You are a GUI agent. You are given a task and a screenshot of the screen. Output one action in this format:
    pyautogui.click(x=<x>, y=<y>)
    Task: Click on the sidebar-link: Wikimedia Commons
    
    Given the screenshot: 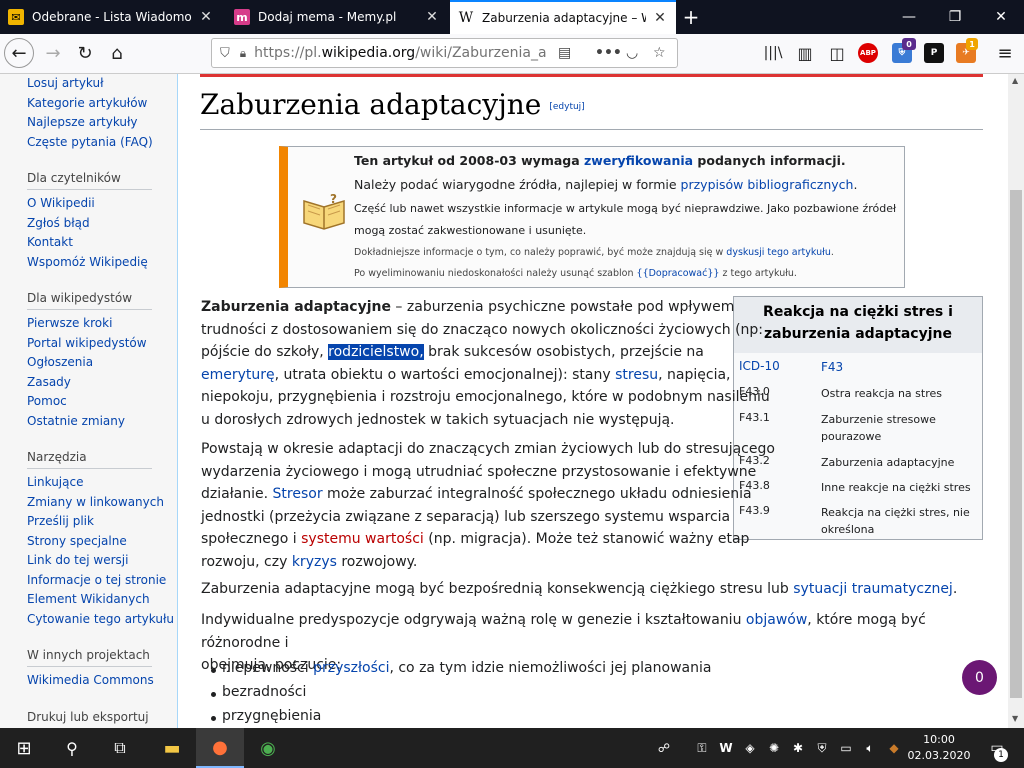 What is the action you would take?
    pyautogui.click(x=90, y=680)
    